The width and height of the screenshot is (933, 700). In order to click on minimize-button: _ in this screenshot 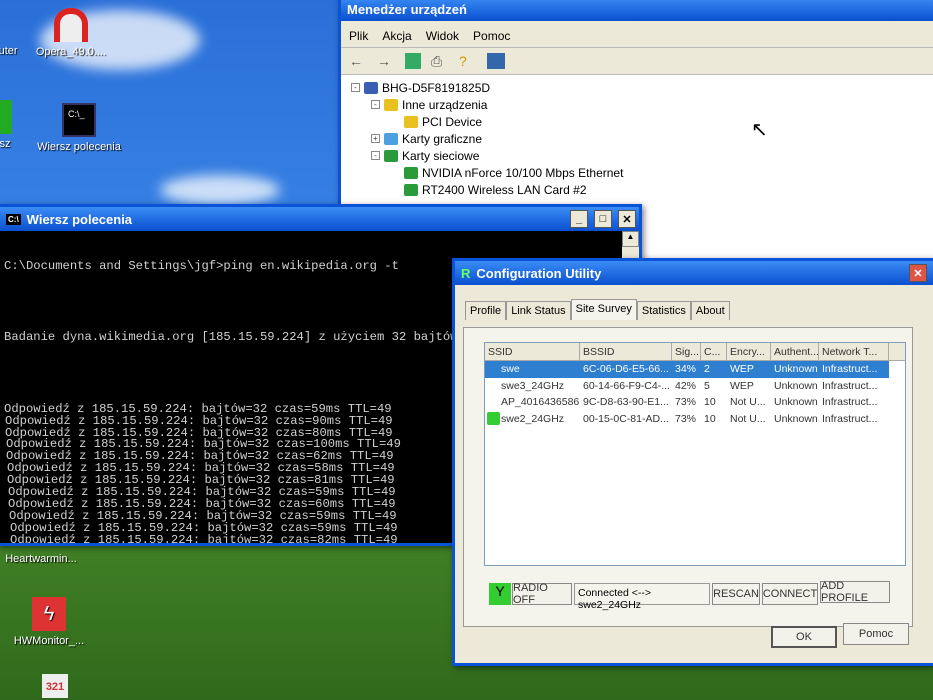, I will do `click(579, 219)`.